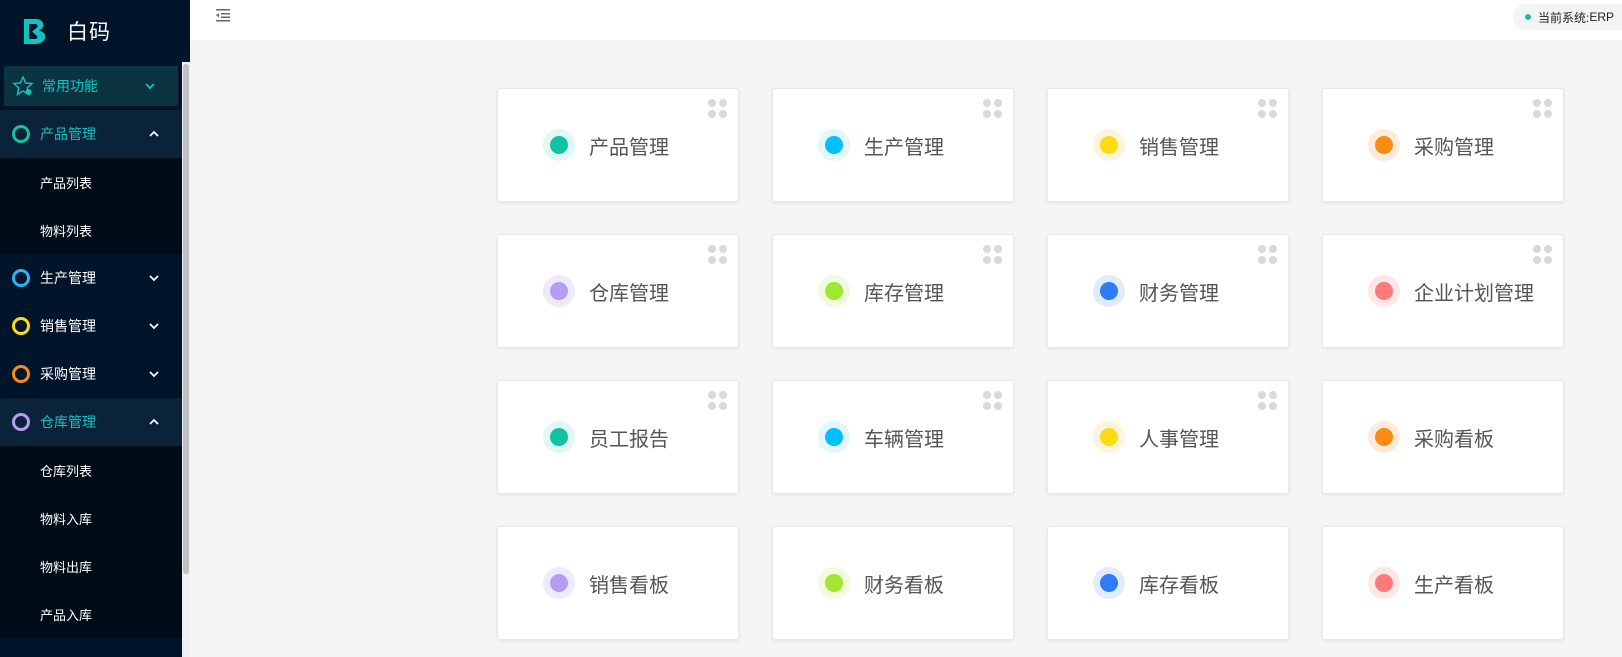 The width and height of the screenshot is (1622, 657). What do you see at coordinates (223, 15) in the screenshot?
I see `menu-collapse-icon` at bounding box center [223, 15].